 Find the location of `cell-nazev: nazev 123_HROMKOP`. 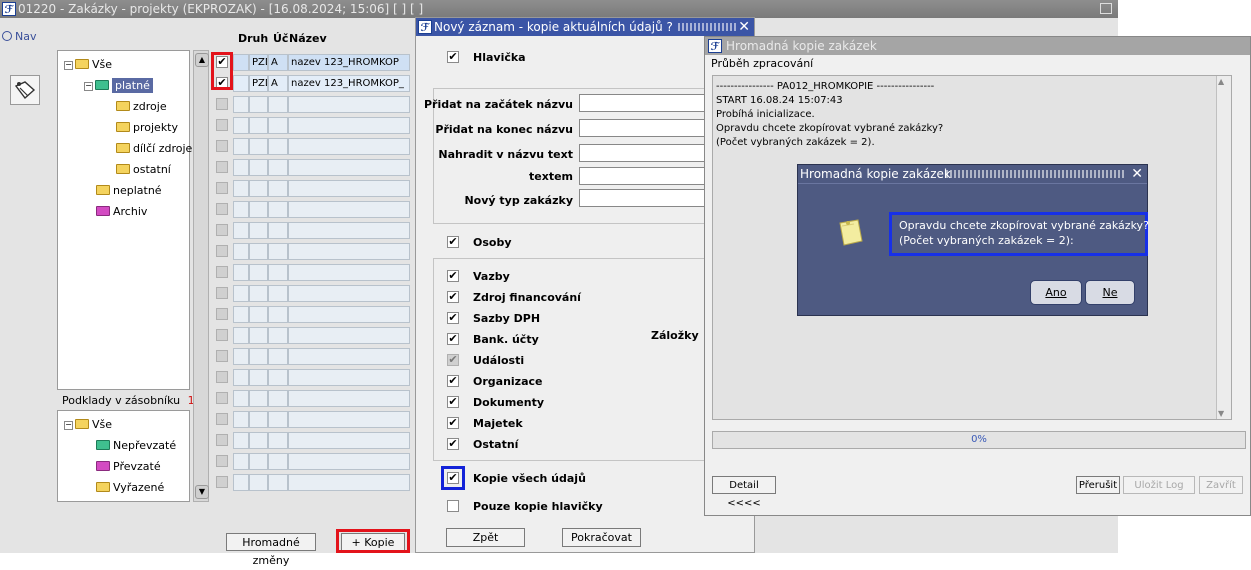

cell-nazev: nazev 123_HROMKOP is located at coordinates (349, 62).